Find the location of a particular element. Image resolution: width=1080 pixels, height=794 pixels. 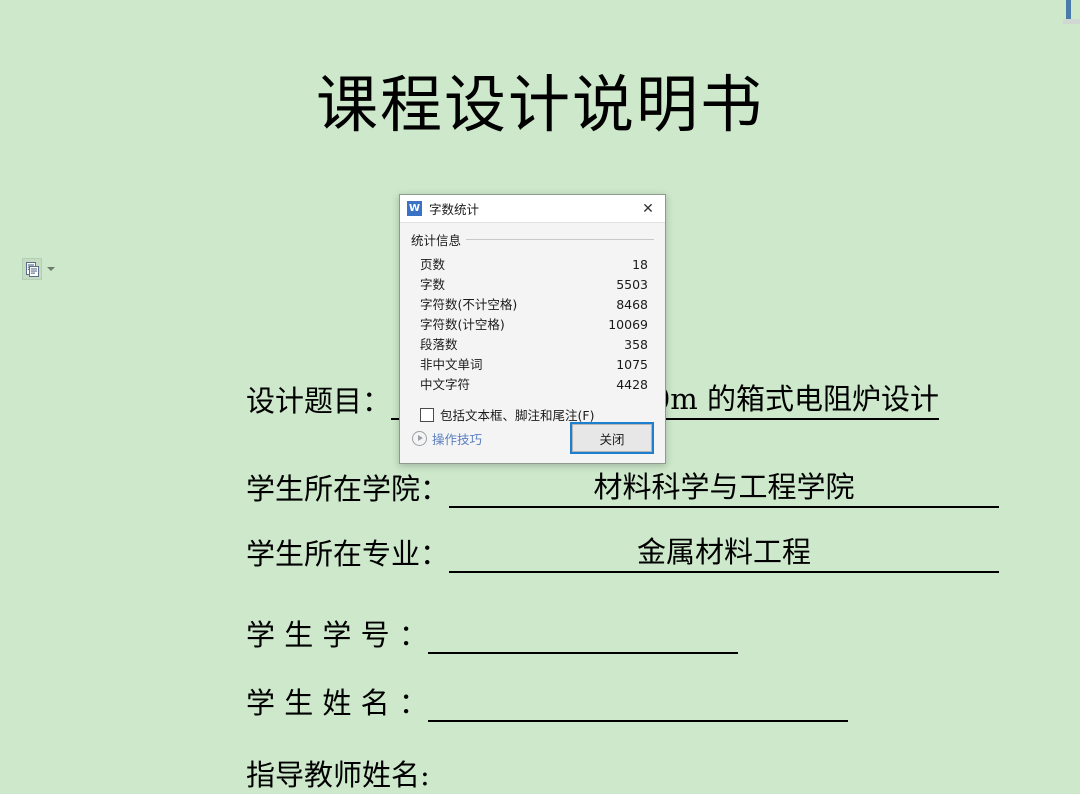

form-value-student-name is located at coordinates (637, 721).